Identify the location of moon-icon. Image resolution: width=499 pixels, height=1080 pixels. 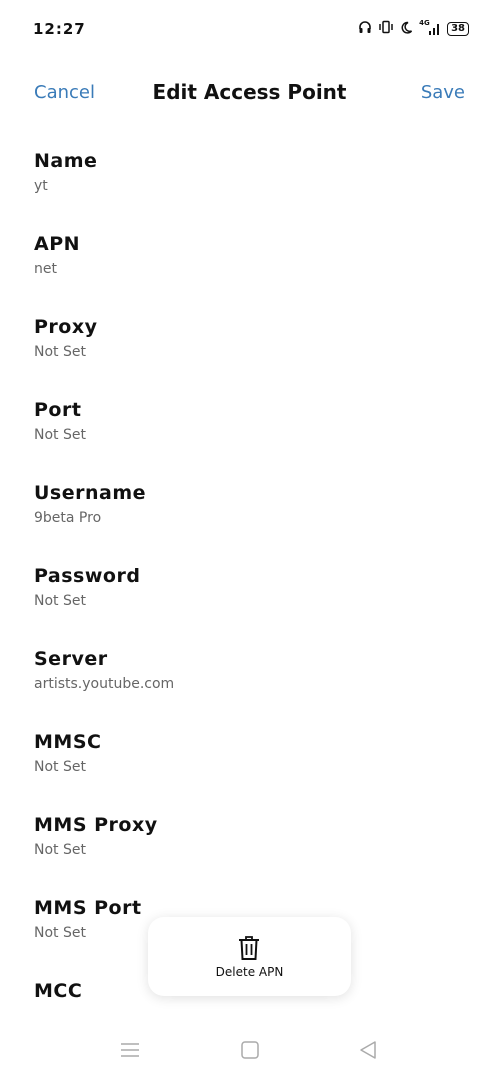
(406, 29).